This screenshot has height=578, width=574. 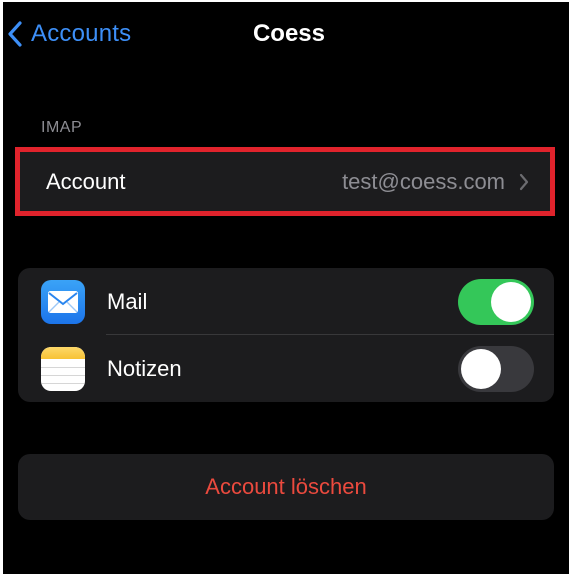 What do you see at coordinates (86, 181) in the screenshot?
I see `account-row-label: Account` at bounding box center [86, 181].